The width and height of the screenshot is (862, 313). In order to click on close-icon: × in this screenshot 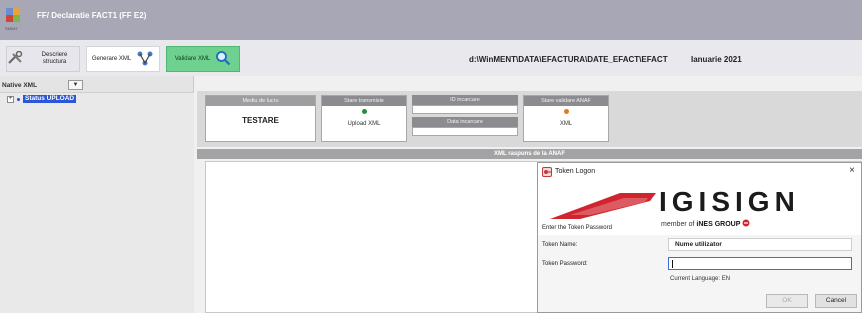, I will do `click(852, 171)`.